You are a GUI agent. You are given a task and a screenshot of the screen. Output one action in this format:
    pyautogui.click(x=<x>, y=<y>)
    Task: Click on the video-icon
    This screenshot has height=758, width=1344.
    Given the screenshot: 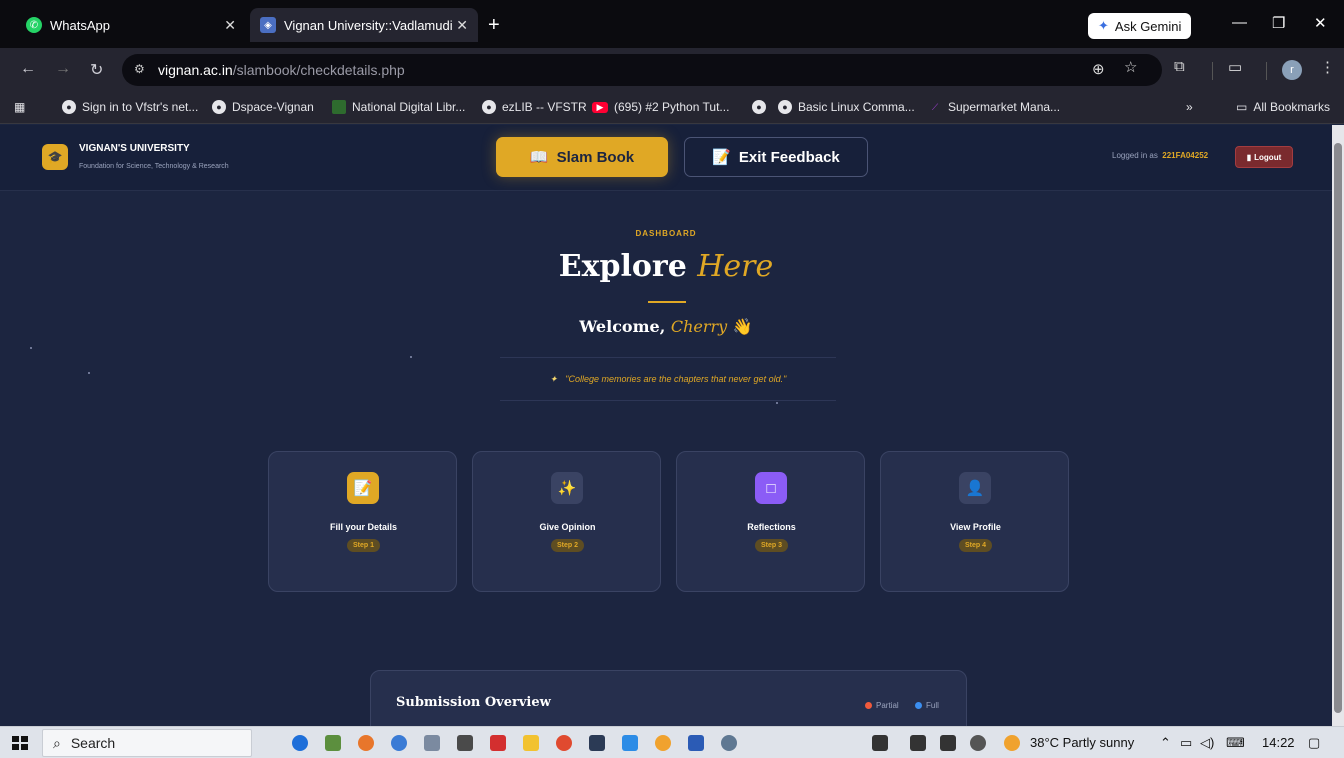 What is the action you would take?
    pyautogui.click(x=918, y=743)
    